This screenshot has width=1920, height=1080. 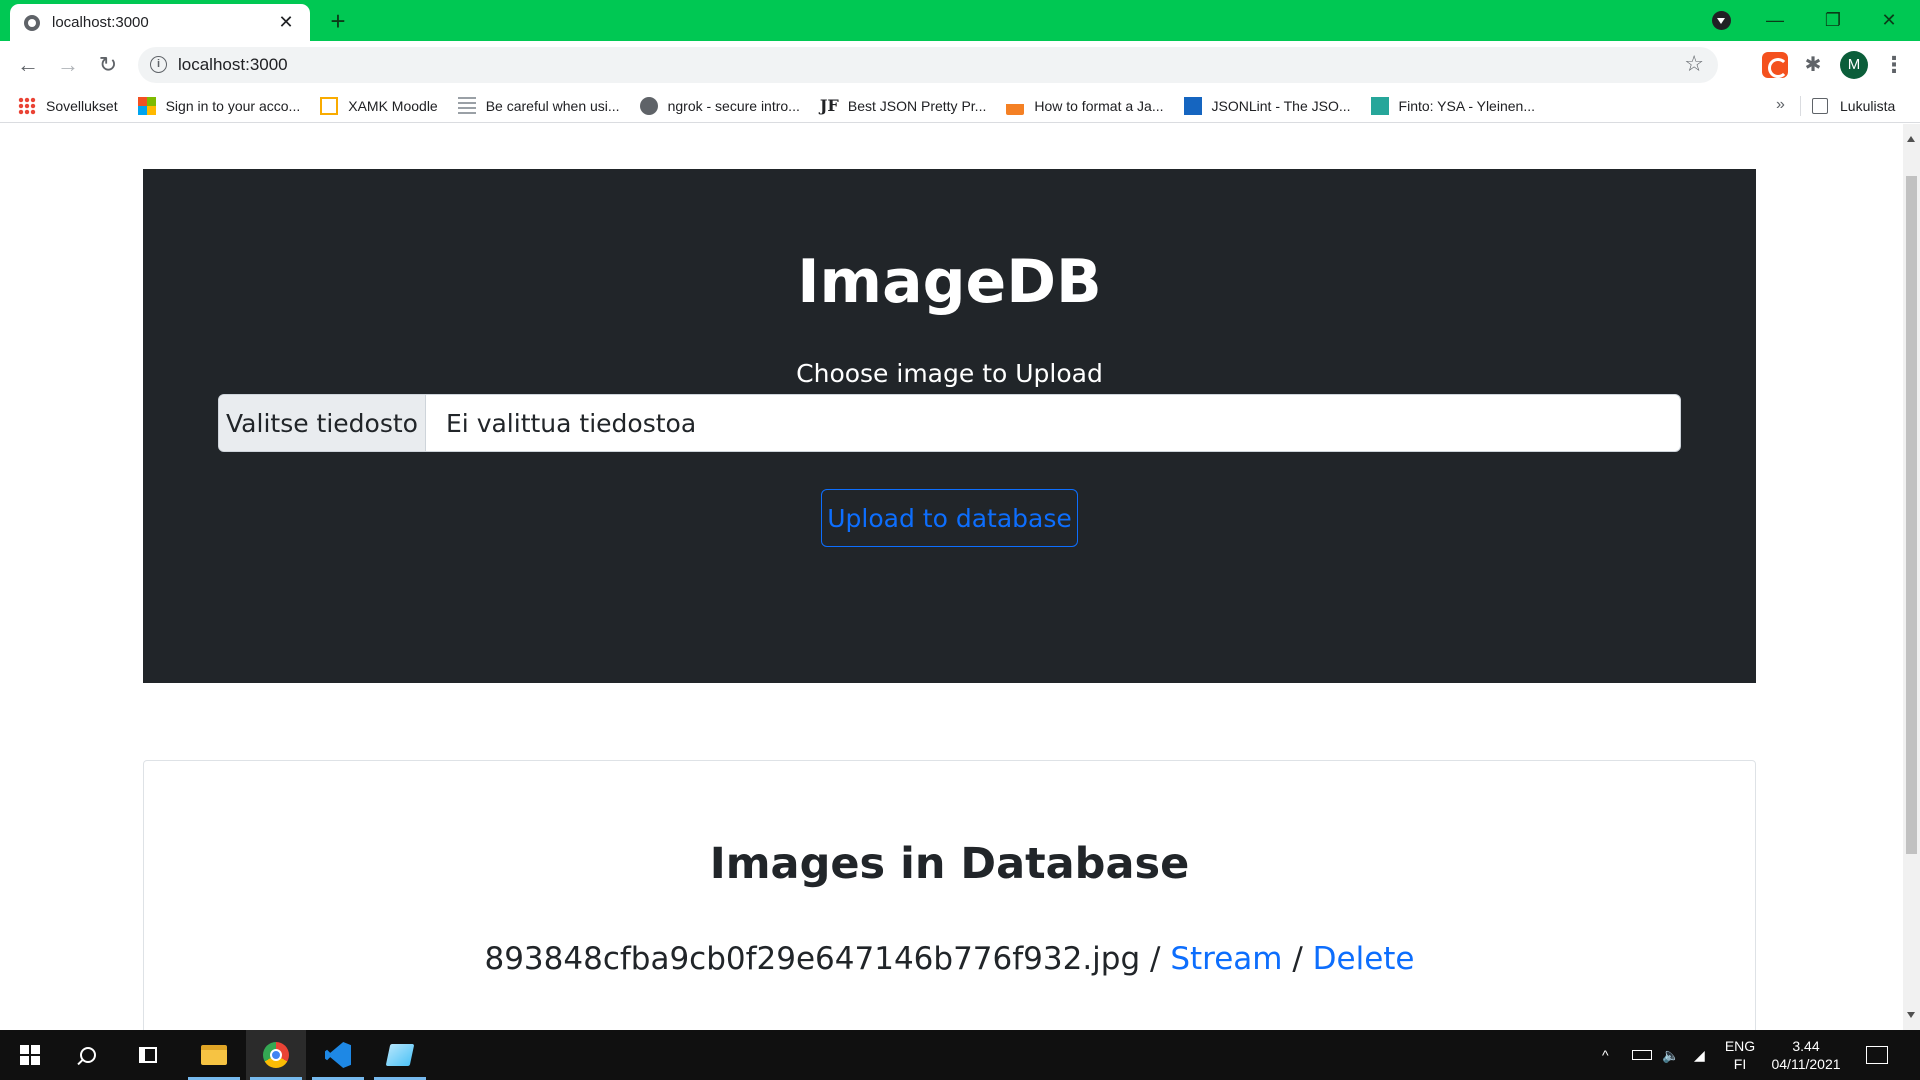 What do you see at coordinates (233, 65) in the screenshot?
I see `address-bar-url: localhost:3000` at bounding box center [233, 65].